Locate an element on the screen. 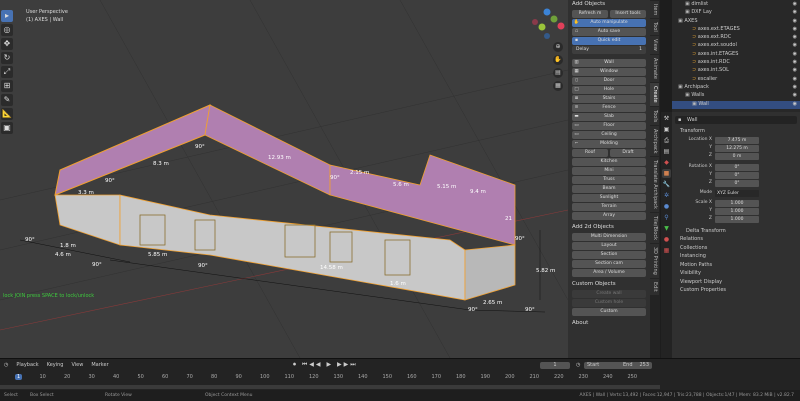 The height and width of the screenshot is (401, 800). add-kitchen-button: Kitchen is located at coordinates (609, 162).